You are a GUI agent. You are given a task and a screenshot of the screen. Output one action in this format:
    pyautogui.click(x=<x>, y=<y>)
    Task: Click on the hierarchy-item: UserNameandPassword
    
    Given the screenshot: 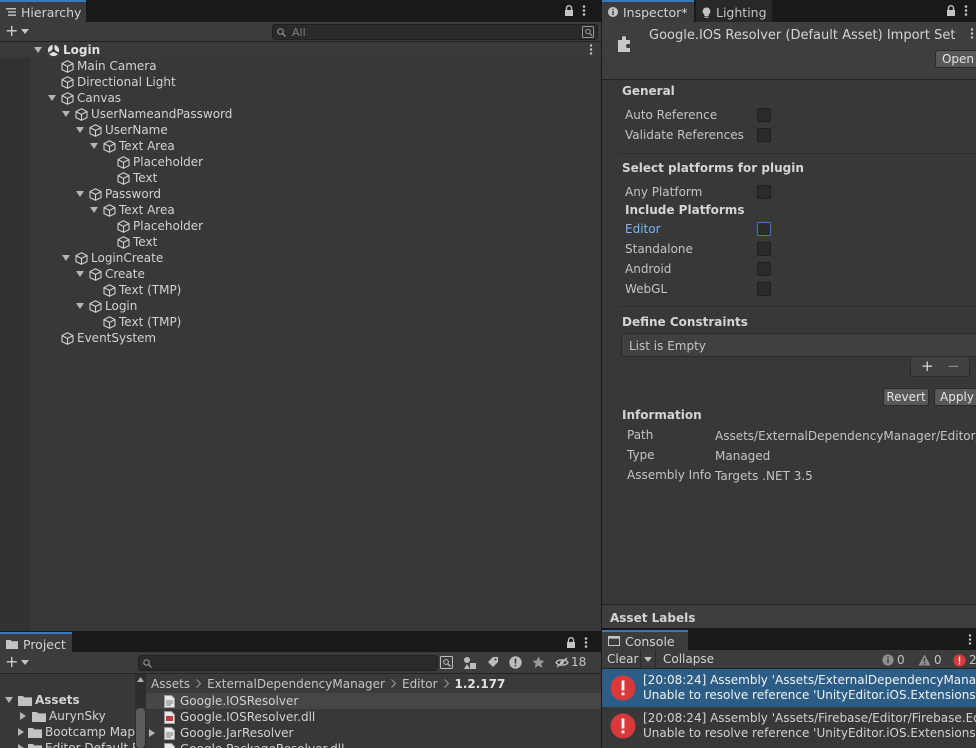 What is the action you would take?
    pyautogui.click(x=300, y=114)
    